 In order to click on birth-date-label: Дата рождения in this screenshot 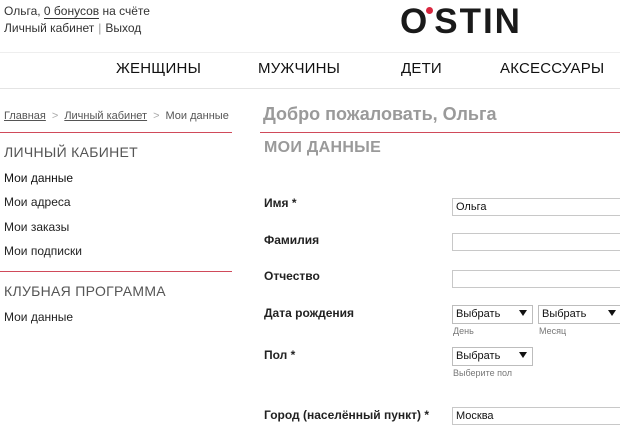, I will do `click(309, 313)`.